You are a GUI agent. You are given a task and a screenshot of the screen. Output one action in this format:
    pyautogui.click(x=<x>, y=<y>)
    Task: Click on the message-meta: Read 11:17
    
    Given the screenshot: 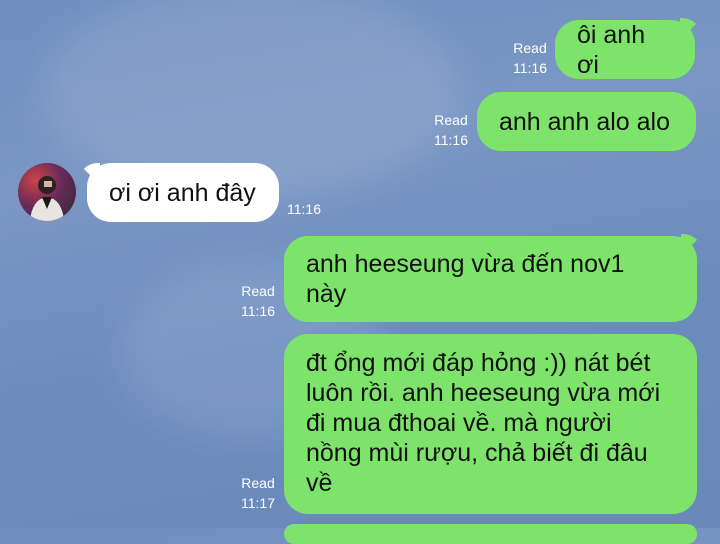 What is the action you would take?
    pyautogui.click(x=258, y=493)
    